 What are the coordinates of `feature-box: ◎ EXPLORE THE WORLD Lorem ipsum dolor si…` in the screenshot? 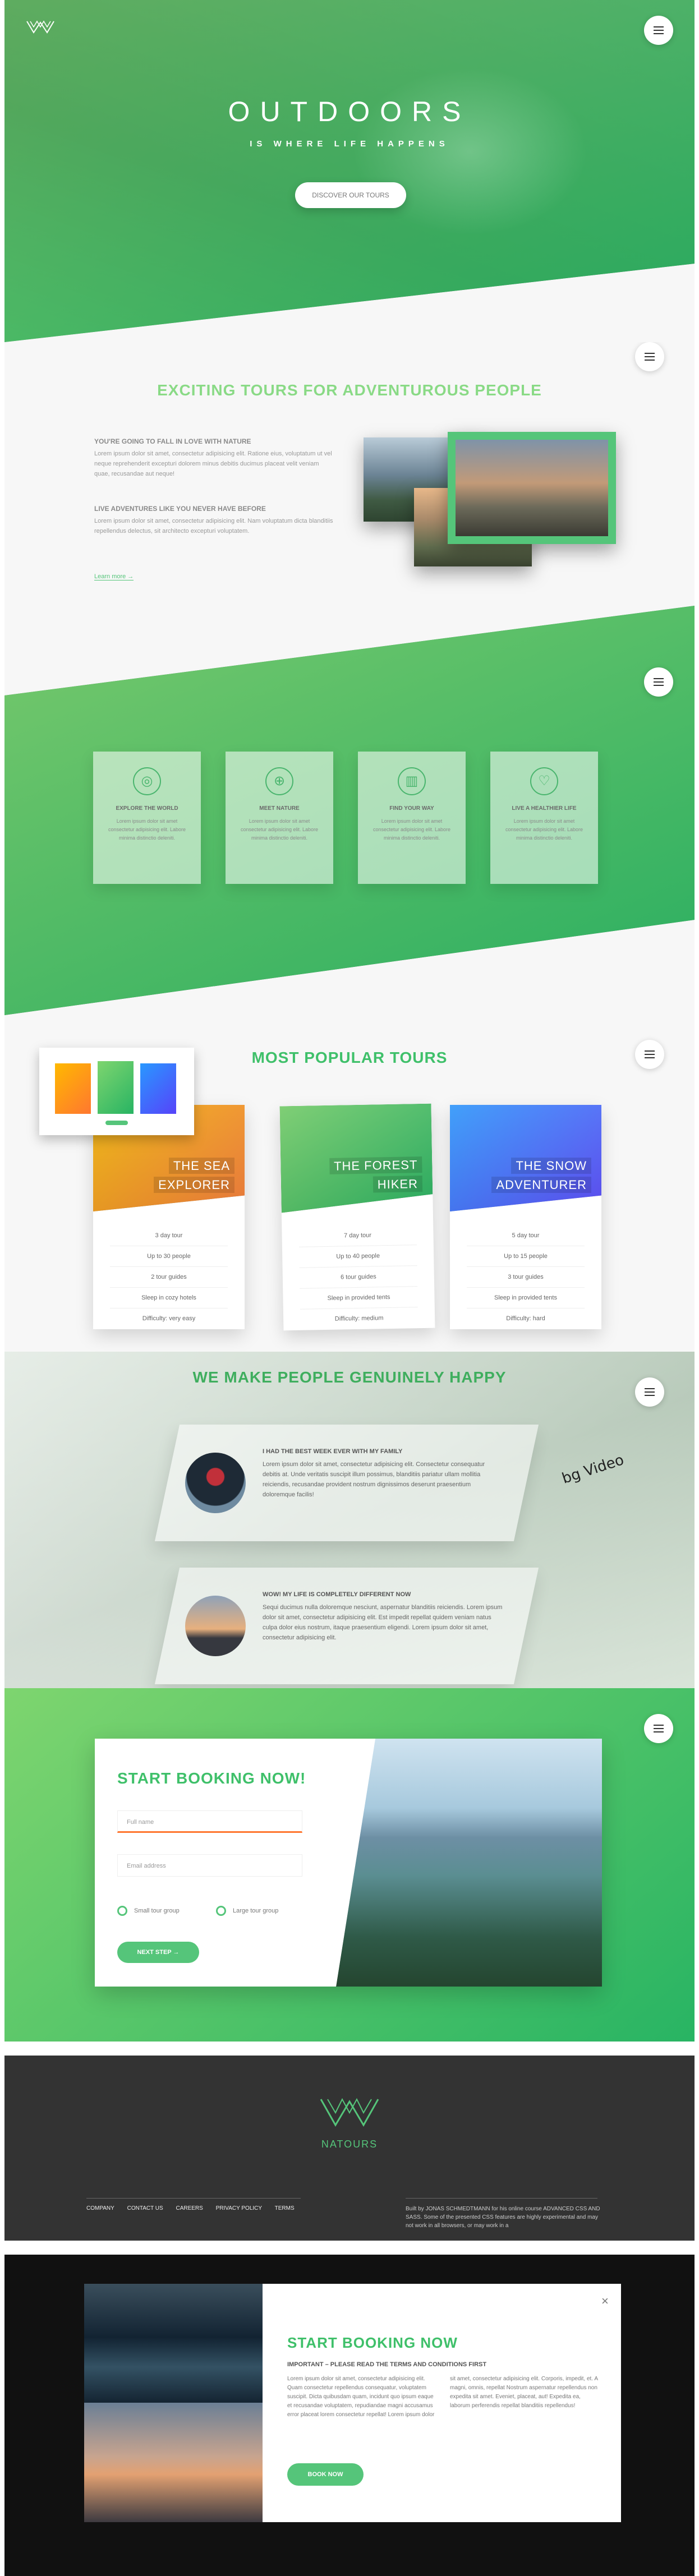 It's located at (147, 818).